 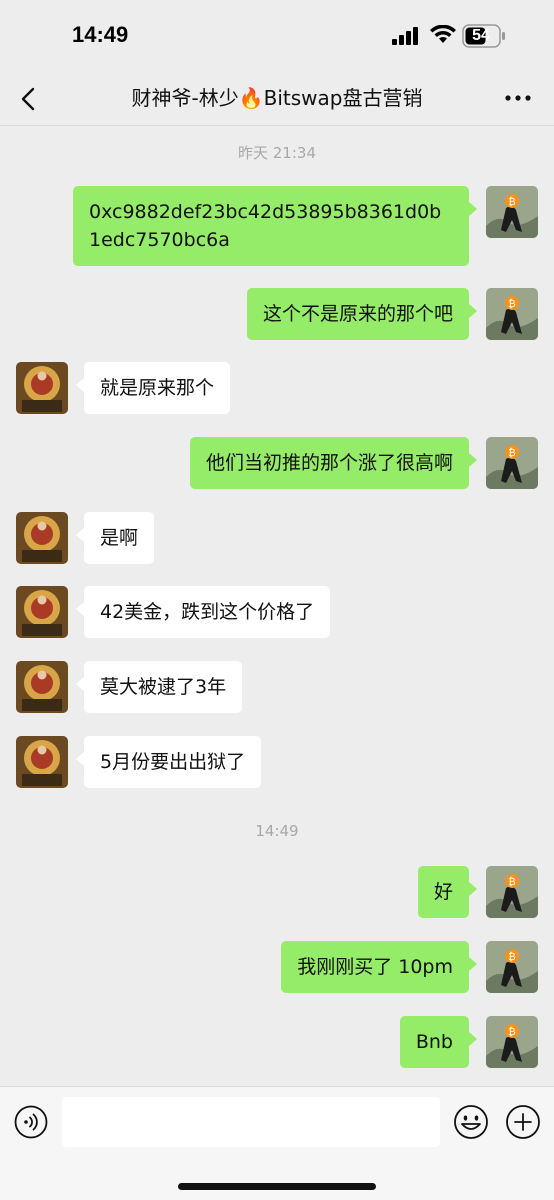 What do you see at coordinates (277, 1186) in the screenshot?
I see `home-indicator` at bounding box center [277, 1186].